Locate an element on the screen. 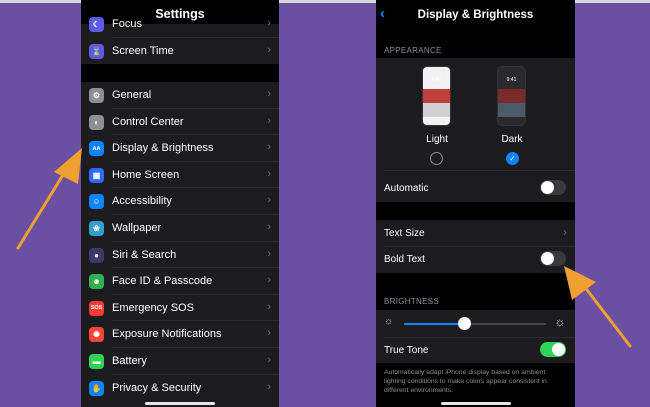 This screenshot has width=650, height=407. settings-row: ✺ Exposure Notifications › is located at coordinates (180, 334).